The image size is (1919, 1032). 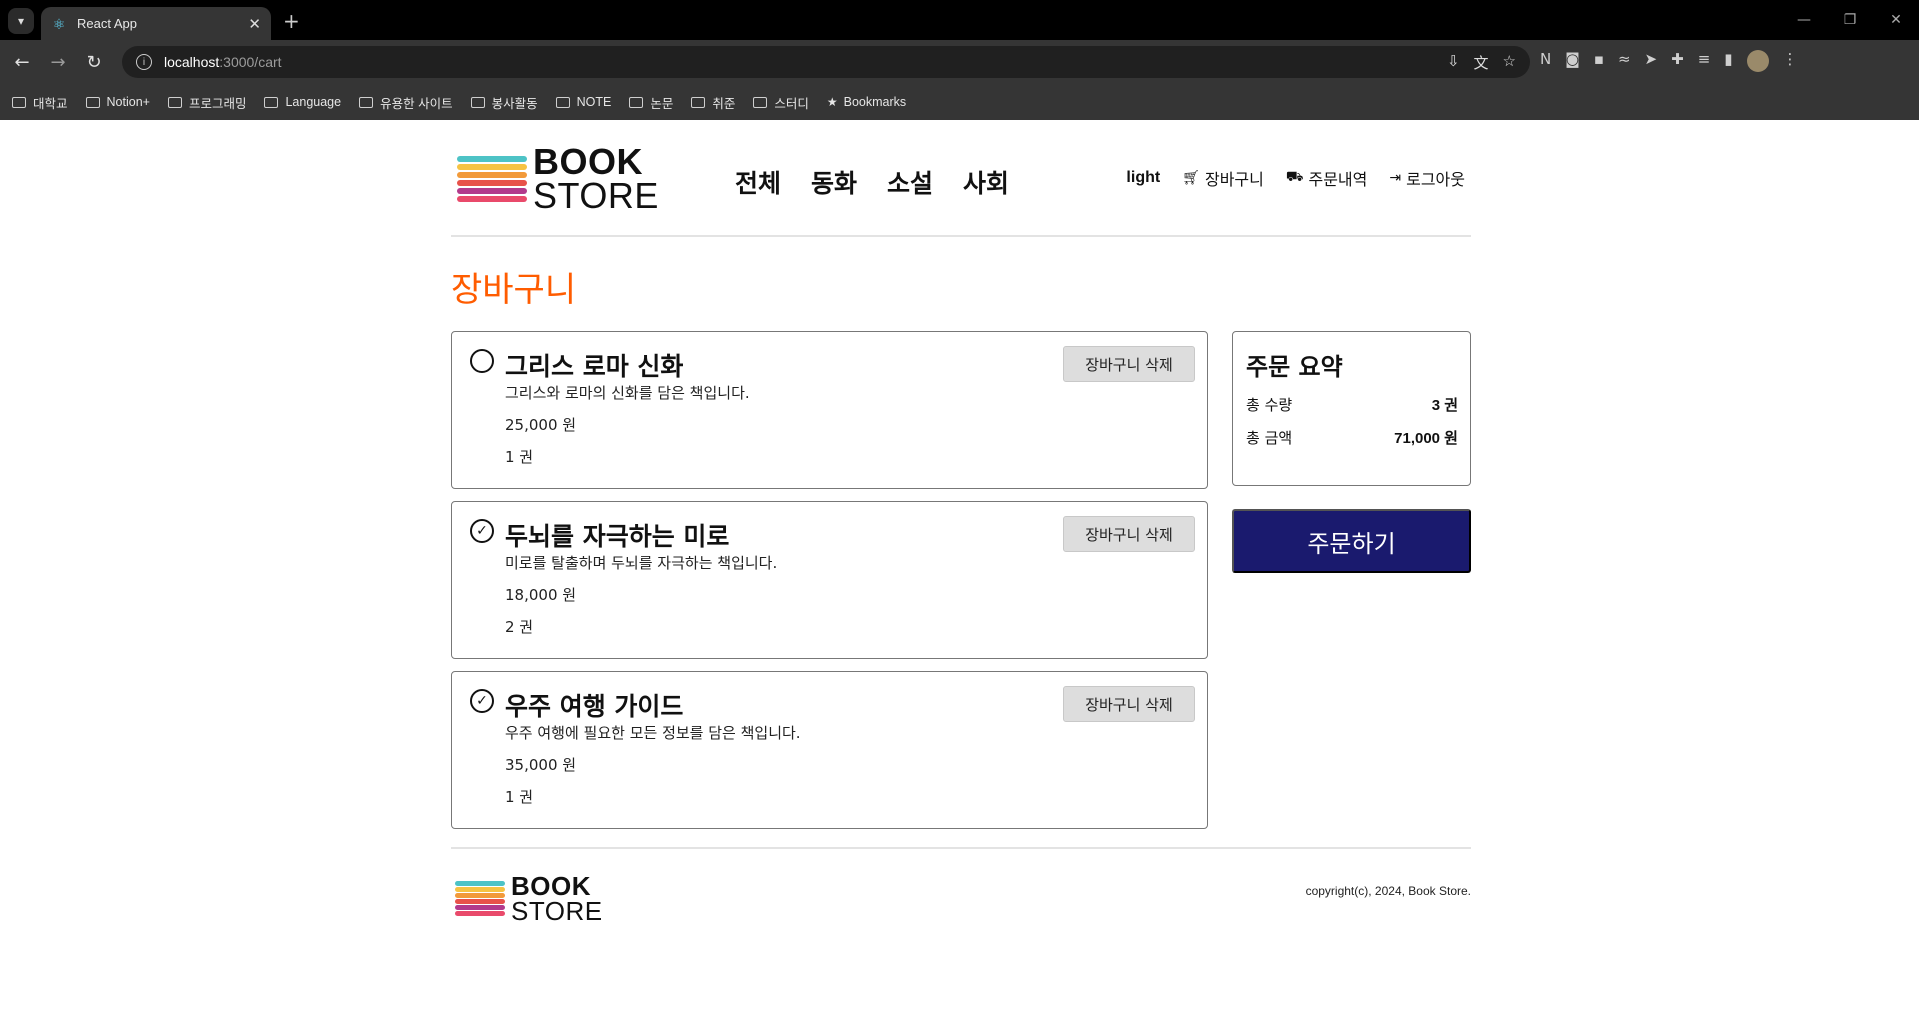 What do you see at coordinates (594, 706) in the screenshot?
I see `item-title: 우주 여행 가이드` at bounding box center [594, 706].